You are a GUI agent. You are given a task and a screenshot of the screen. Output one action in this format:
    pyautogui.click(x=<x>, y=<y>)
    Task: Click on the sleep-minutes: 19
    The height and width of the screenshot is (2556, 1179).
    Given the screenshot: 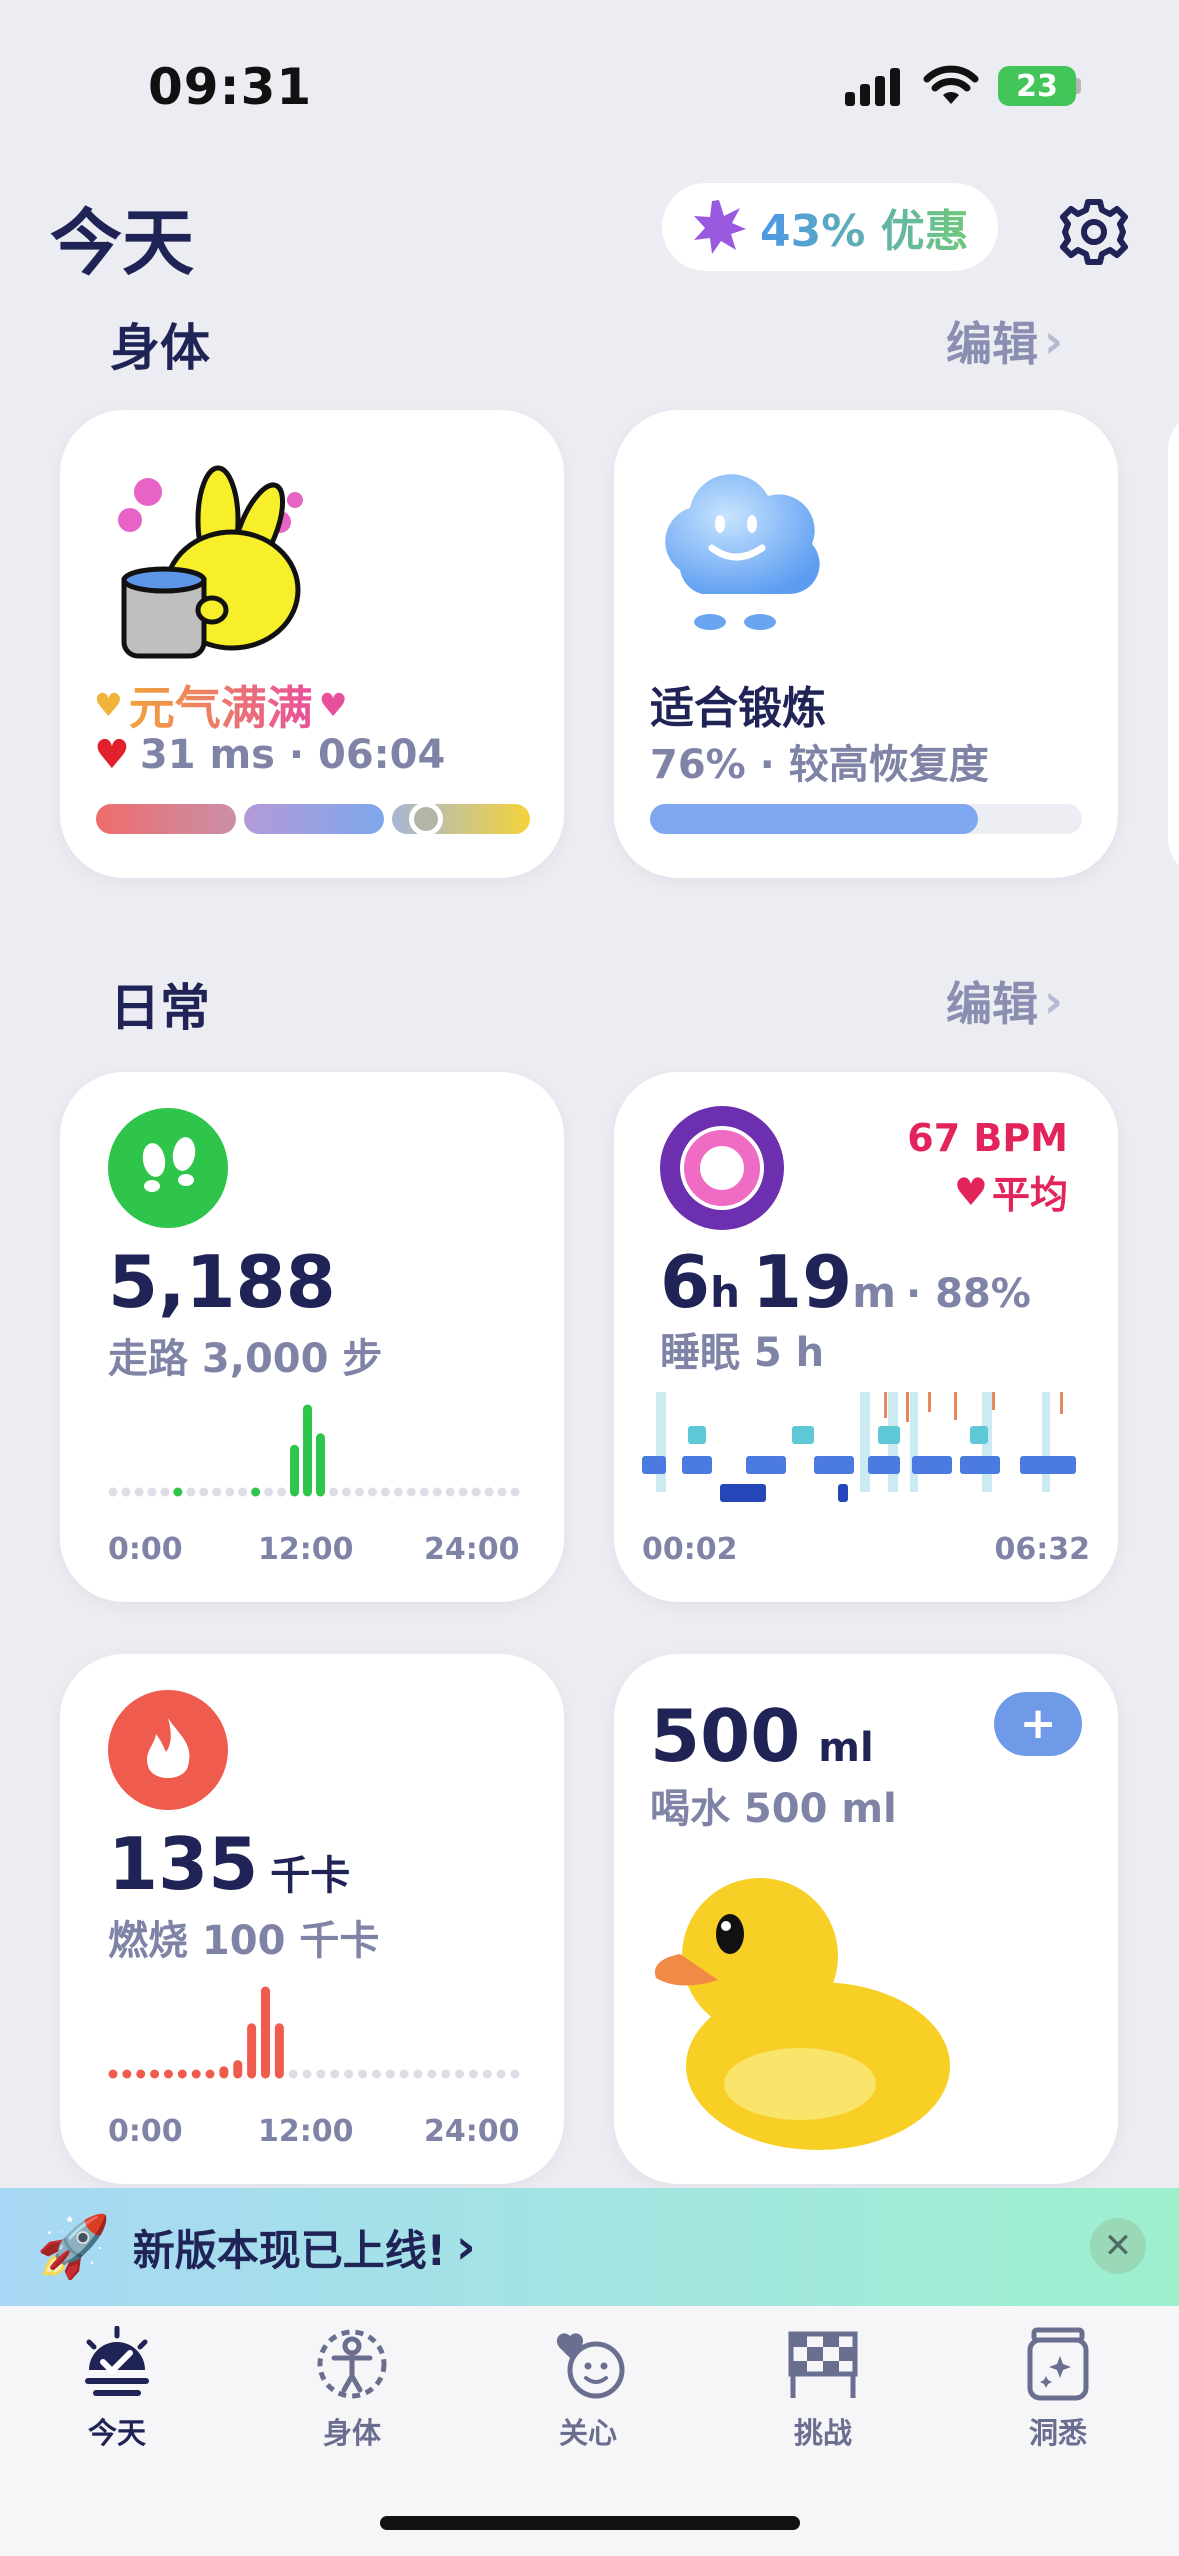 What is the action you would take?
    pyautogui.click(x=802, y=1282)
    